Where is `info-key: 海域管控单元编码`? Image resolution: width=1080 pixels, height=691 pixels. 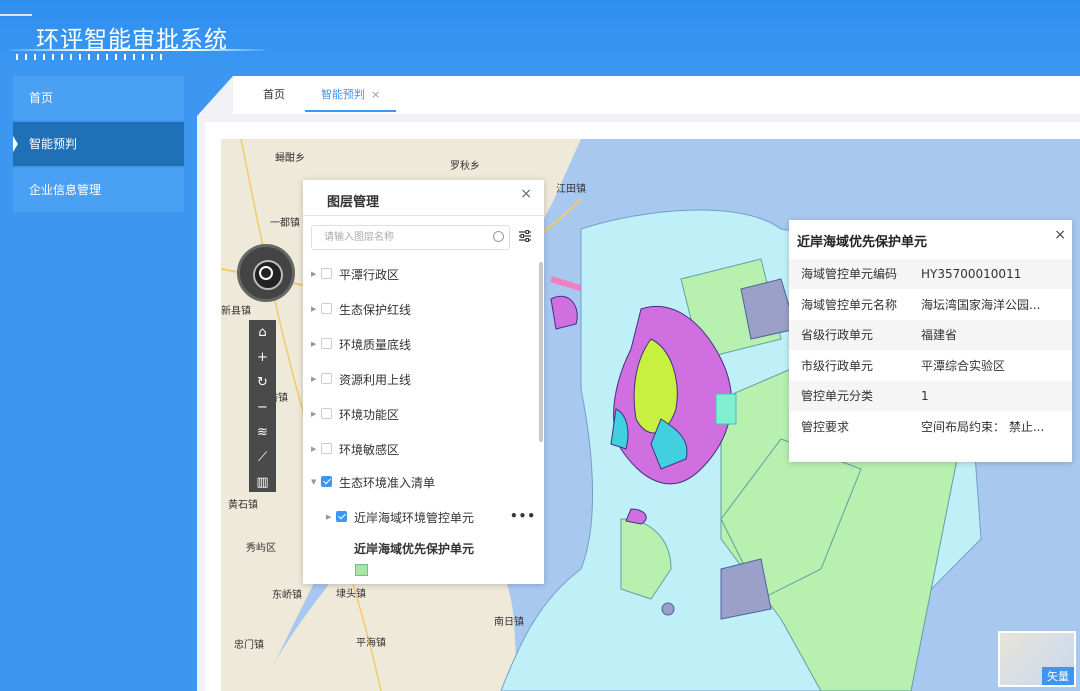 info-key: 海域管控单元编码 is located at coordinates (849, 274).